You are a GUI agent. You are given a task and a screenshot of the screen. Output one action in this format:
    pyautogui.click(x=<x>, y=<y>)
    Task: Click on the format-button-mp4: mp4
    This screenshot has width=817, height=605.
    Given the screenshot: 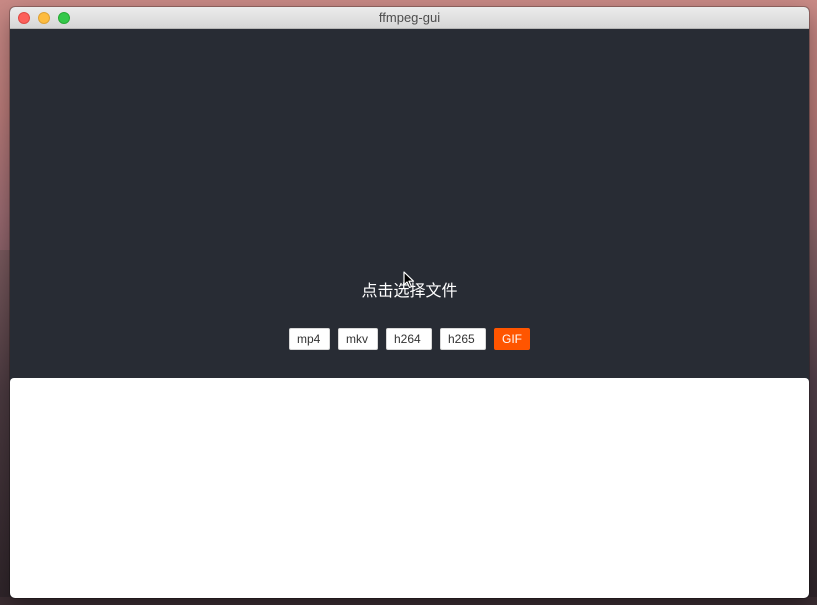 What is the action you would take?
    pyautogui.click(x=309, y=339)
    